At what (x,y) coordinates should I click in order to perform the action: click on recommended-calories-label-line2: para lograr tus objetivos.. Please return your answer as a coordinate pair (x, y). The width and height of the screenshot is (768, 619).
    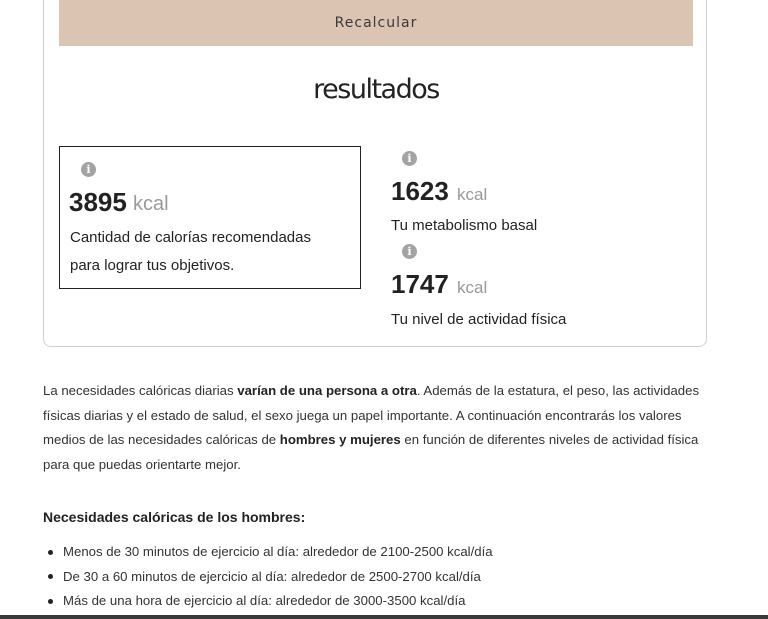
    Looking at the image, I should click on (152, 265).